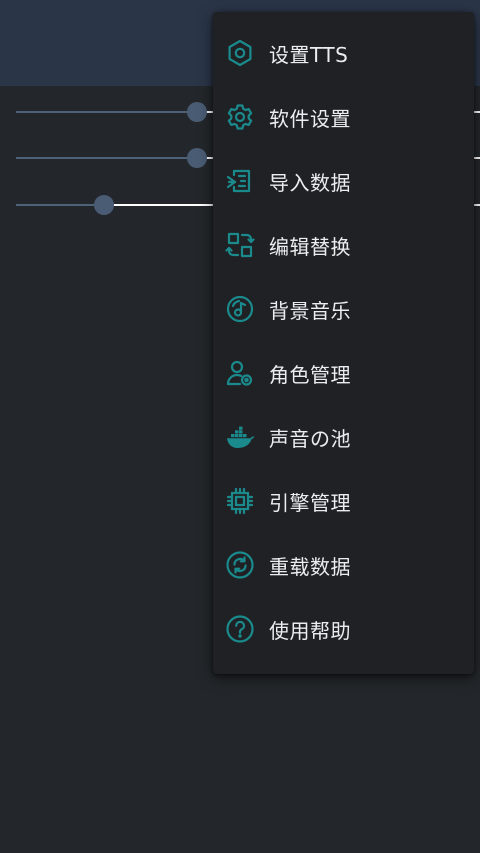 The width and height of the screenshot is (480, 853). Describe the element at coordinates (240, 117) in the screenshot. I see `gear-icon` at that location.